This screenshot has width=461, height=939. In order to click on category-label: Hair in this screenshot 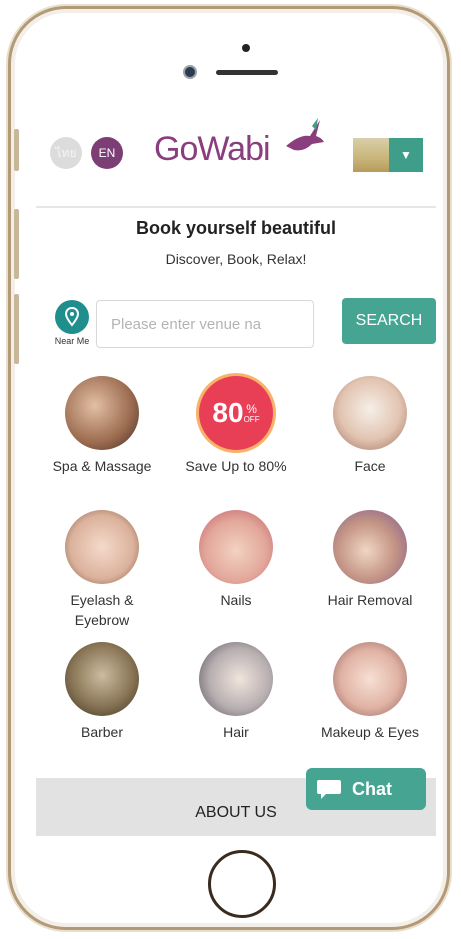, I will do `click(236, 732)`.